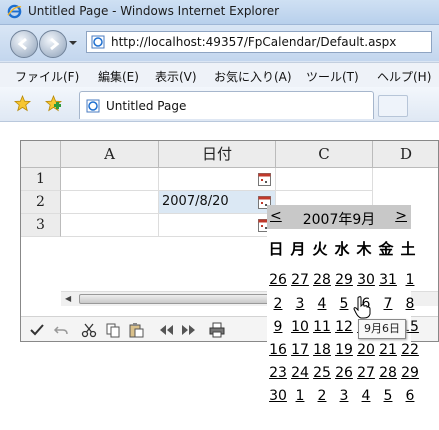 This screenshot has width=439, height=430. I want to click on weekday-label: 土, so click(408, 249).